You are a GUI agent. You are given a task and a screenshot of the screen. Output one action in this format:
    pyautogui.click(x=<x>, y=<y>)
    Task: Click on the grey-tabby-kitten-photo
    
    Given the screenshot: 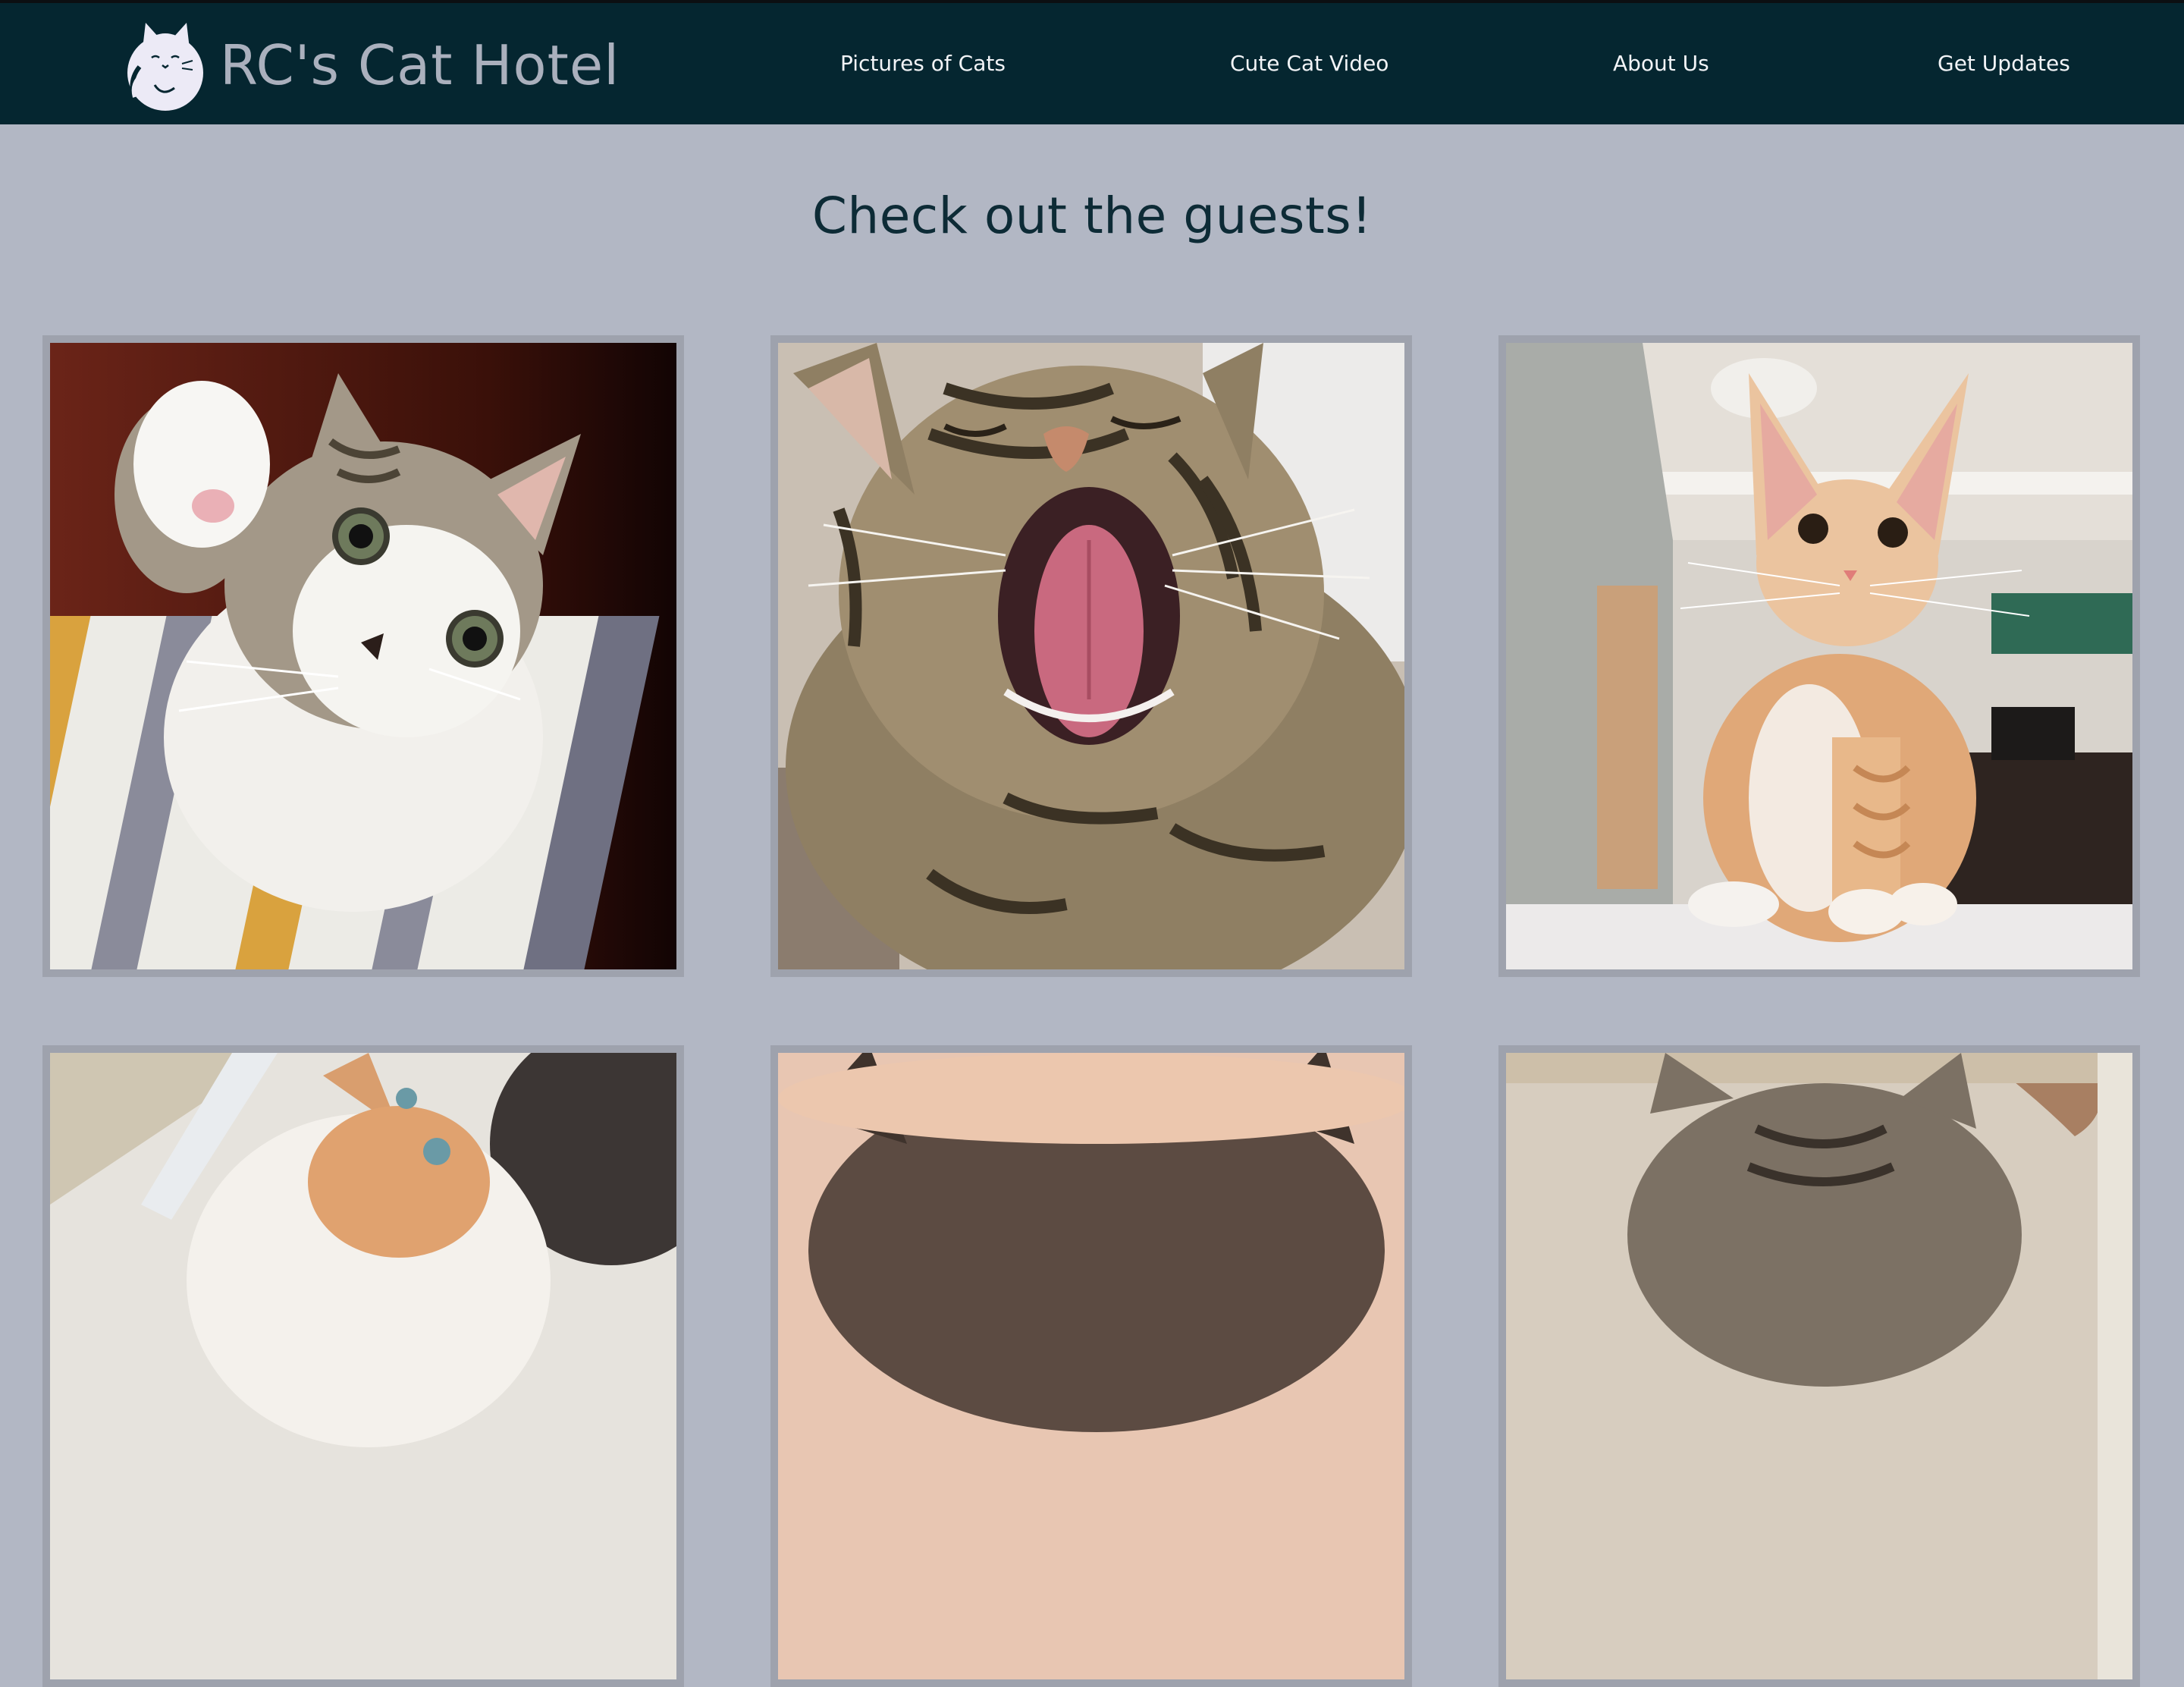 What is the action you would take?
    pyautogui.click(x=1819, y=1366)
    